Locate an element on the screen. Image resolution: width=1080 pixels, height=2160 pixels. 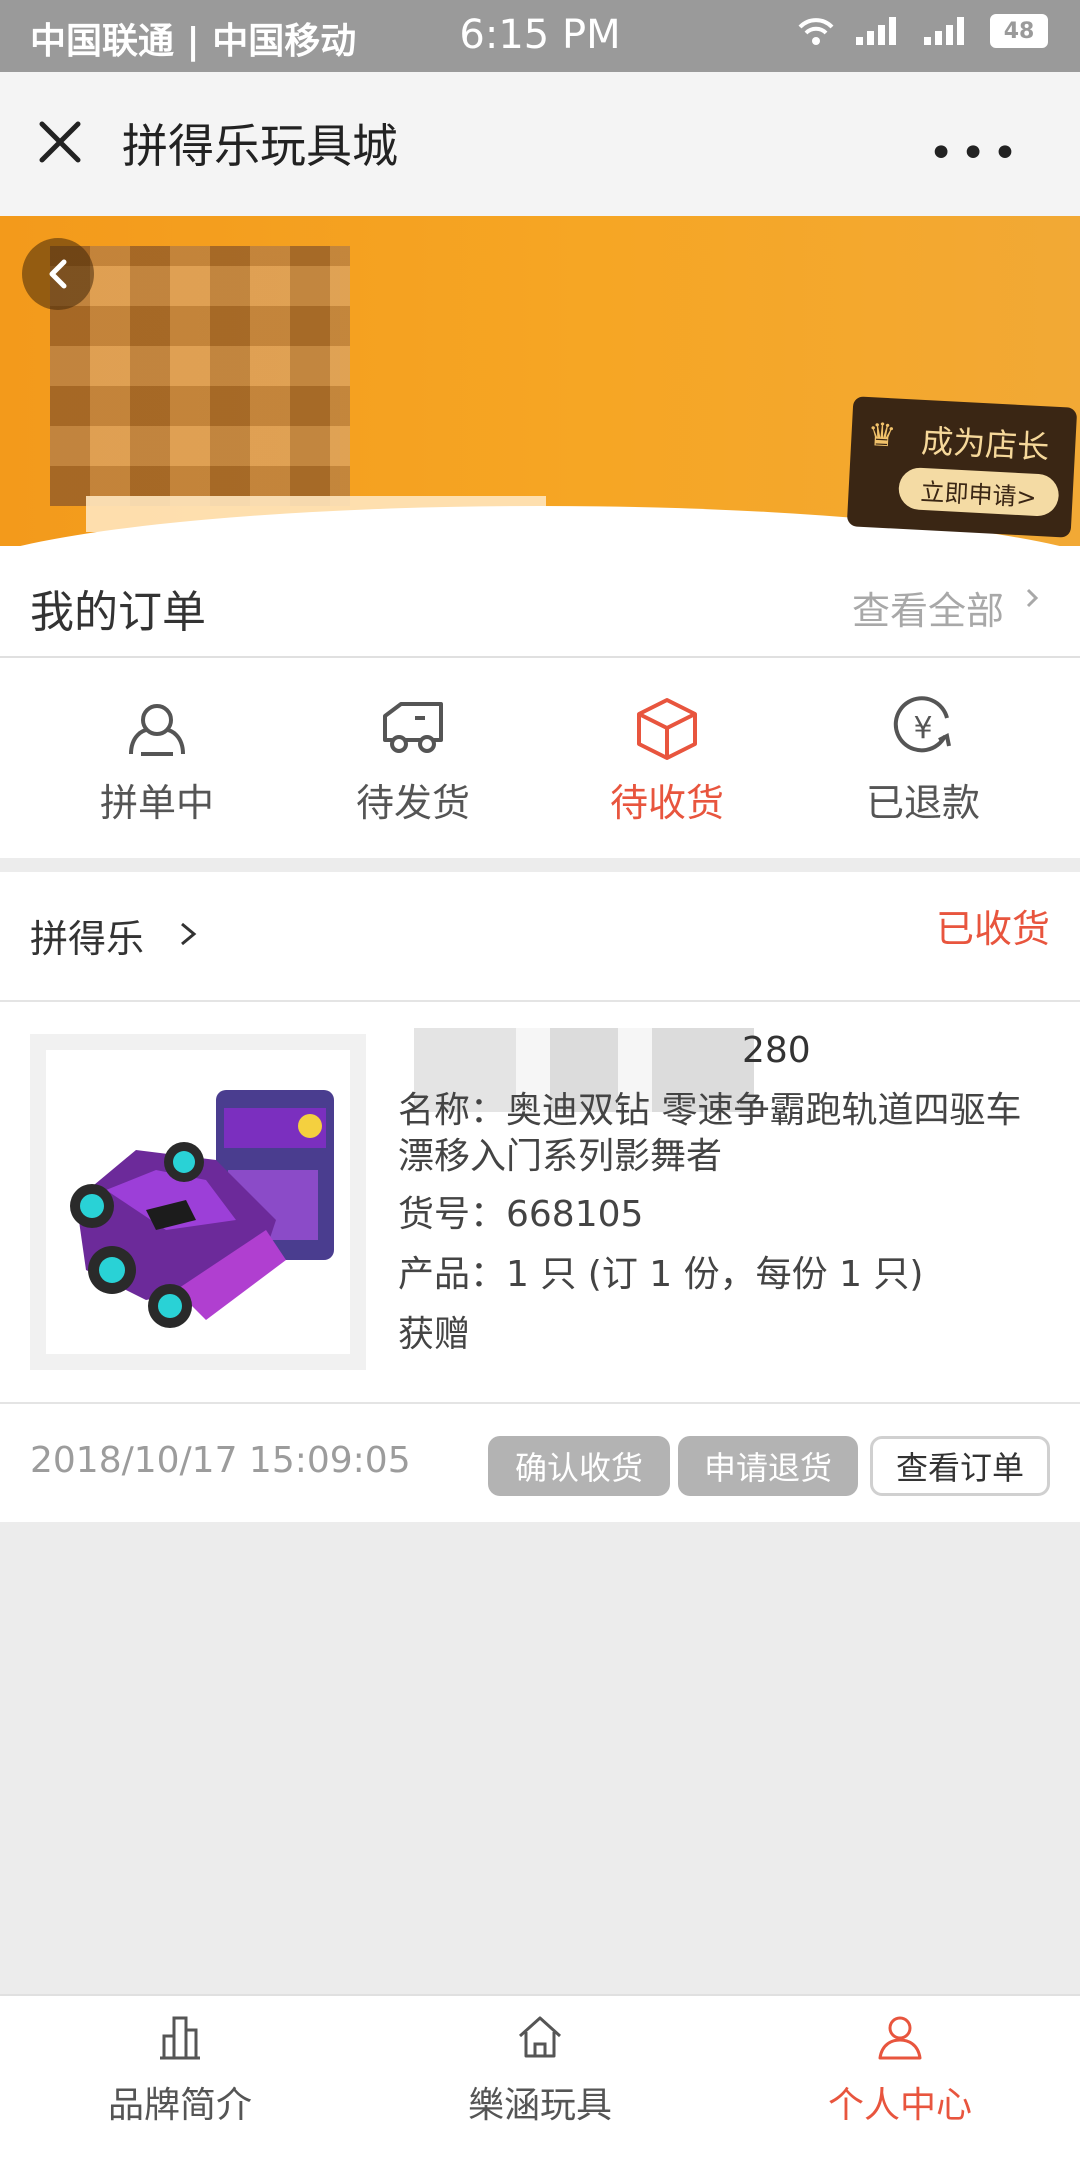
title-bar: 拼得乐玩具城 ••• is located at coordinates (540, 144).